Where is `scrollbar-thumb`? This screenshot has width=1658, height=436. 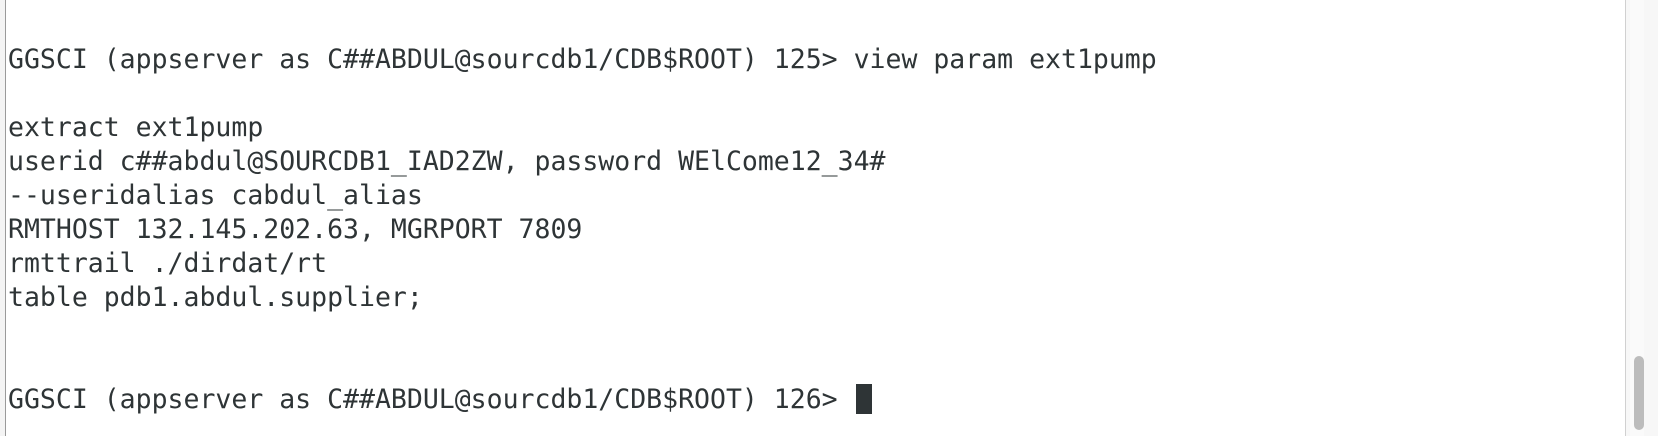
scrollbar-thumb is located at coordinates (1639, 393).